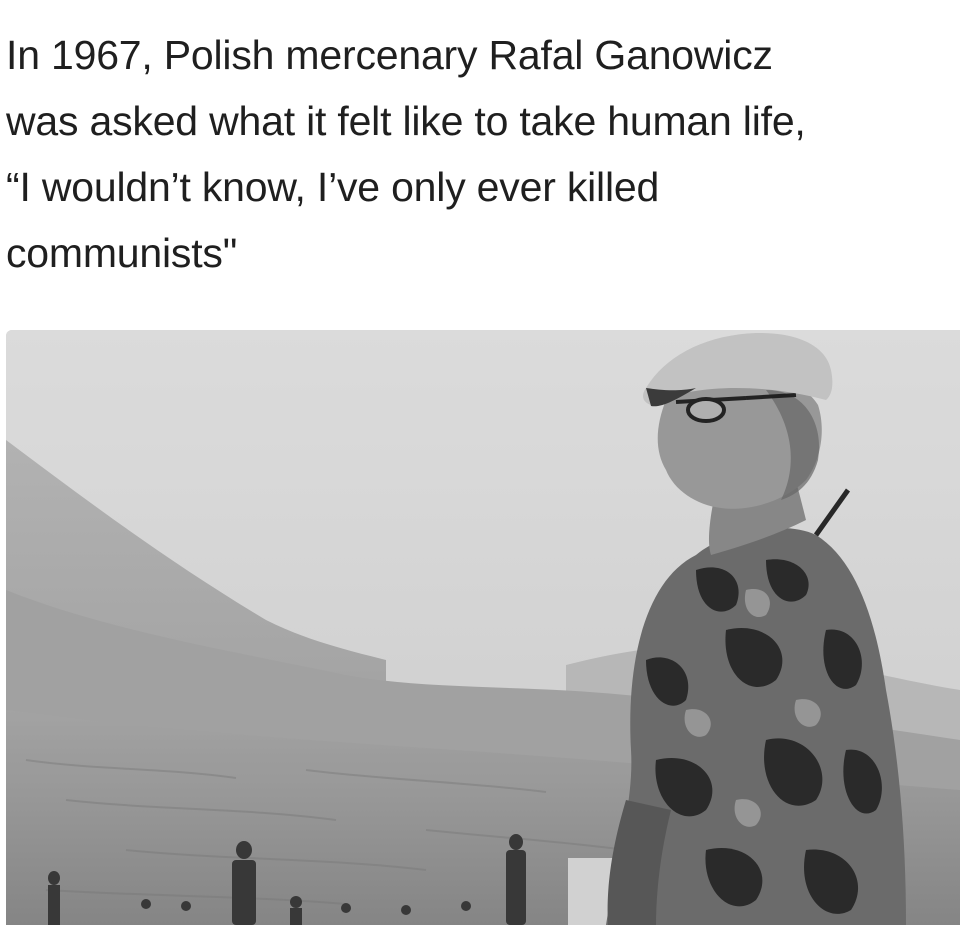 The width and height of the screenshot is (960, 925). What do you see at coordinates (122, 253) in the screenshot?
I see `caption-line-4: communists"` at bounding box center [122, 253].